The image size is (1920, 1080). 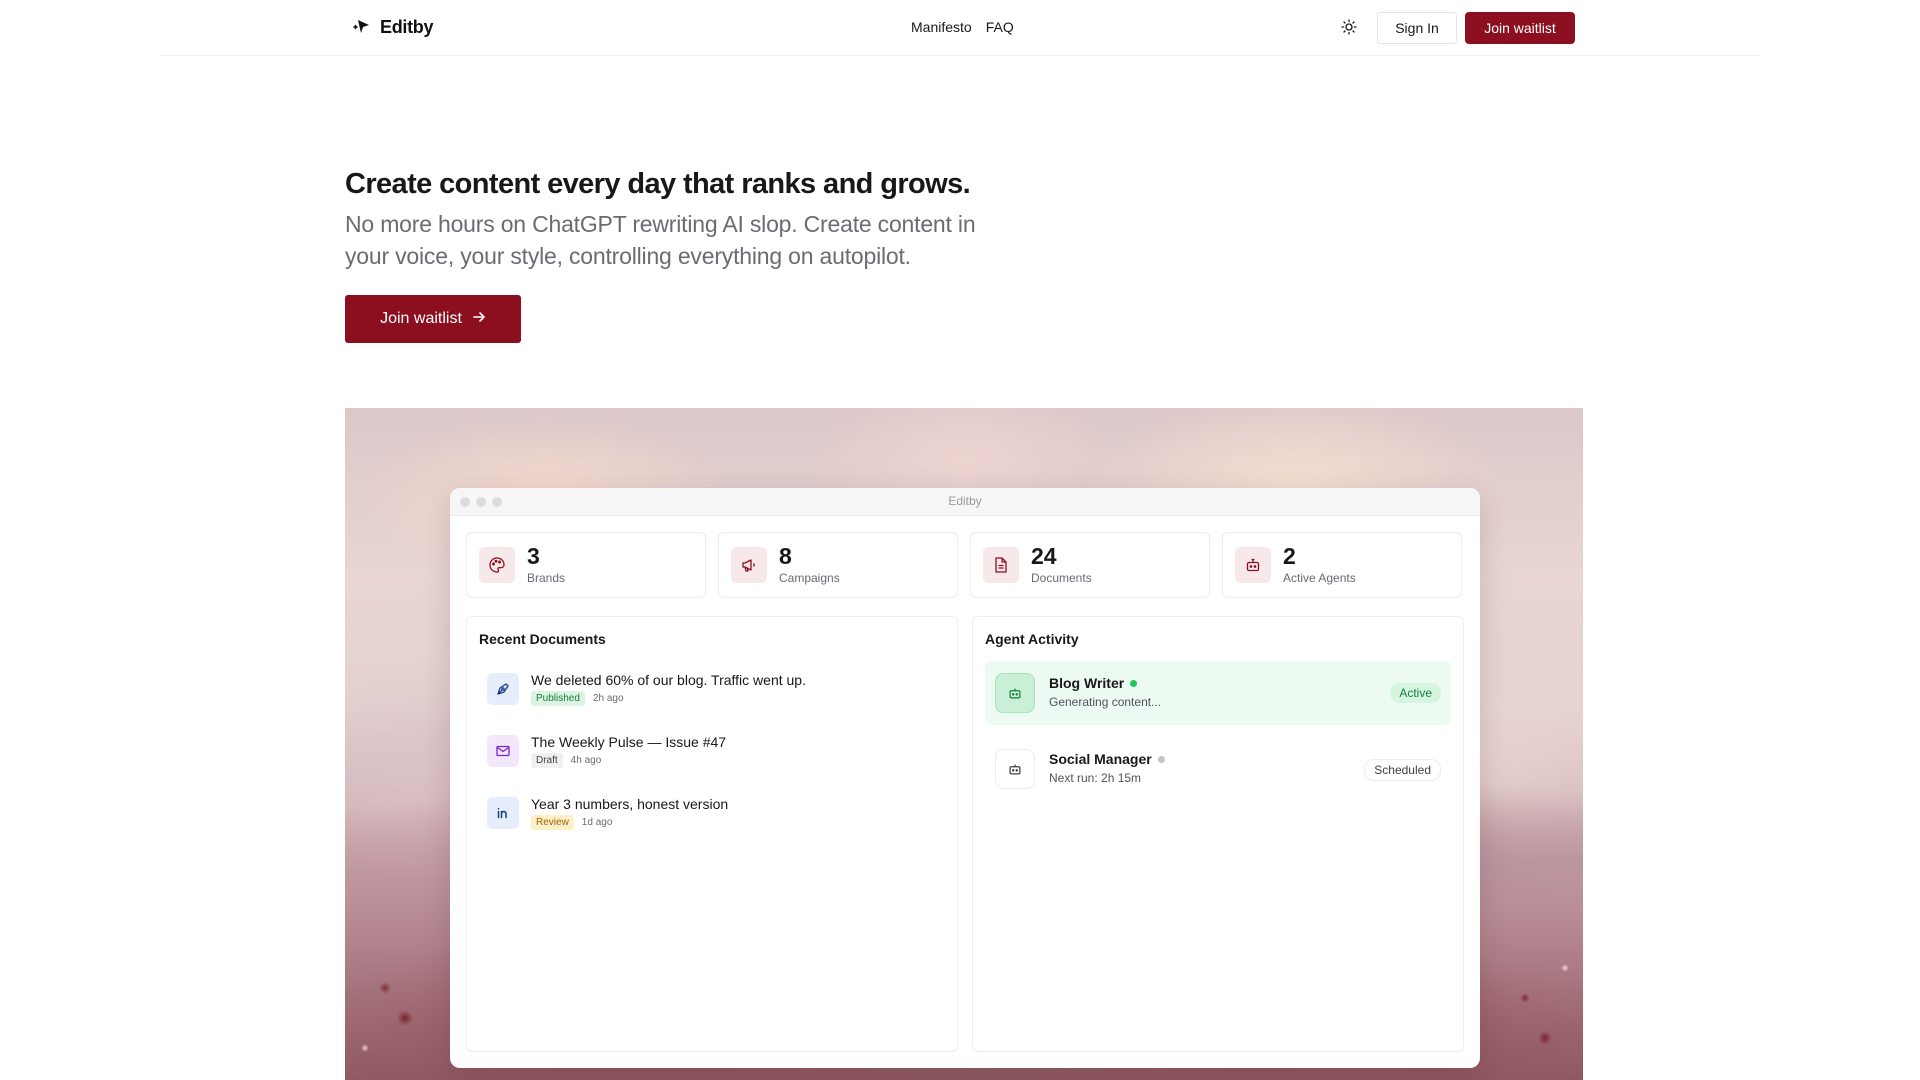 I want to click on main-nav: Manifesto FAQ, so click(x=962, y=27).